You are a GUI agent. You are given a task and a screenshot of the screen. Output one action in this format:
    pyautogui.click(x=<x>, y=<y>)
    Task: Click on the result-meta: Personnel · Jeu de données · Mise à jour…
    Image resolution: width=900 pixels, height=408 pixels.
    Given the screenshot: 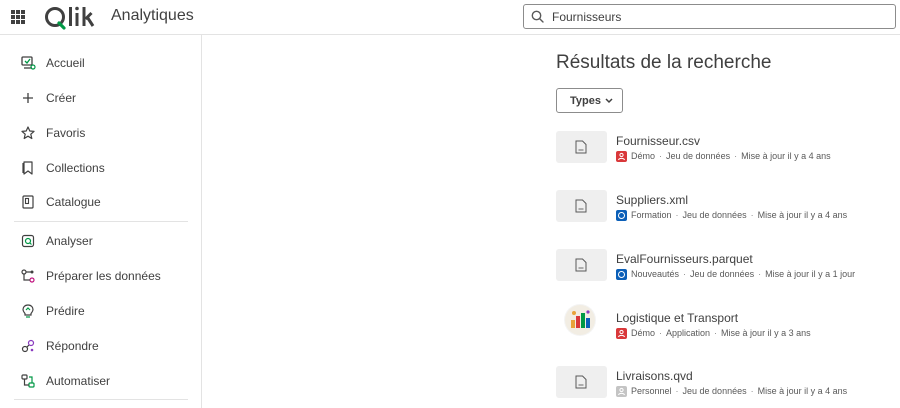 What is the action you would take?
    pyautogui.click(x=731, y=391)
    